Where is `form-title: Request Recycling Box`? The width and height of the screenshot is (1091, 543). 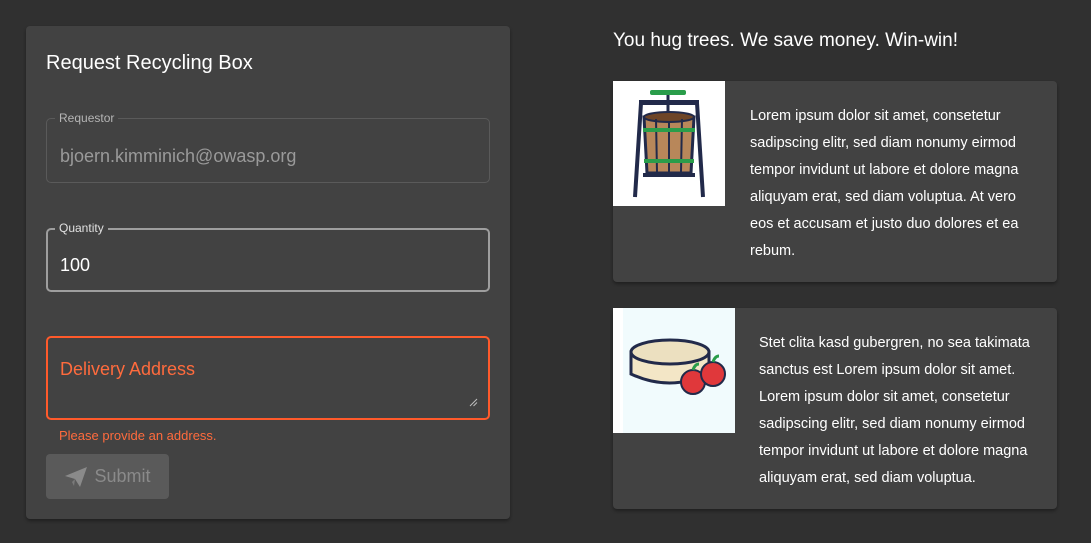
form-title: Request Recycling Box is located at coordinates (149, 63).